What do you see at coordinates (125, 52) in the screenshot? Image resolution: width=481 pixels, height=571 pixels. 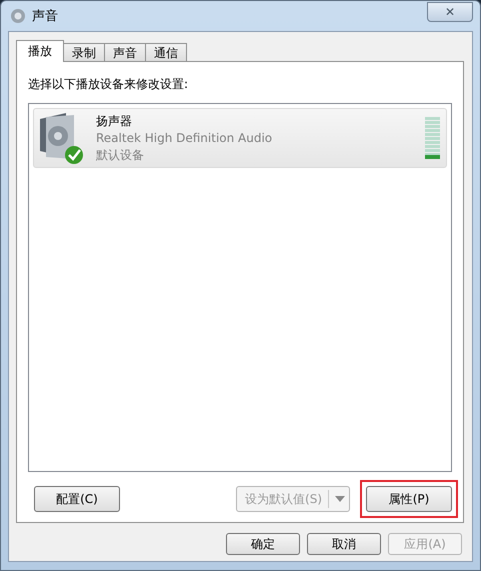 I see `tab: 声音` at bounding box center [125, 52].